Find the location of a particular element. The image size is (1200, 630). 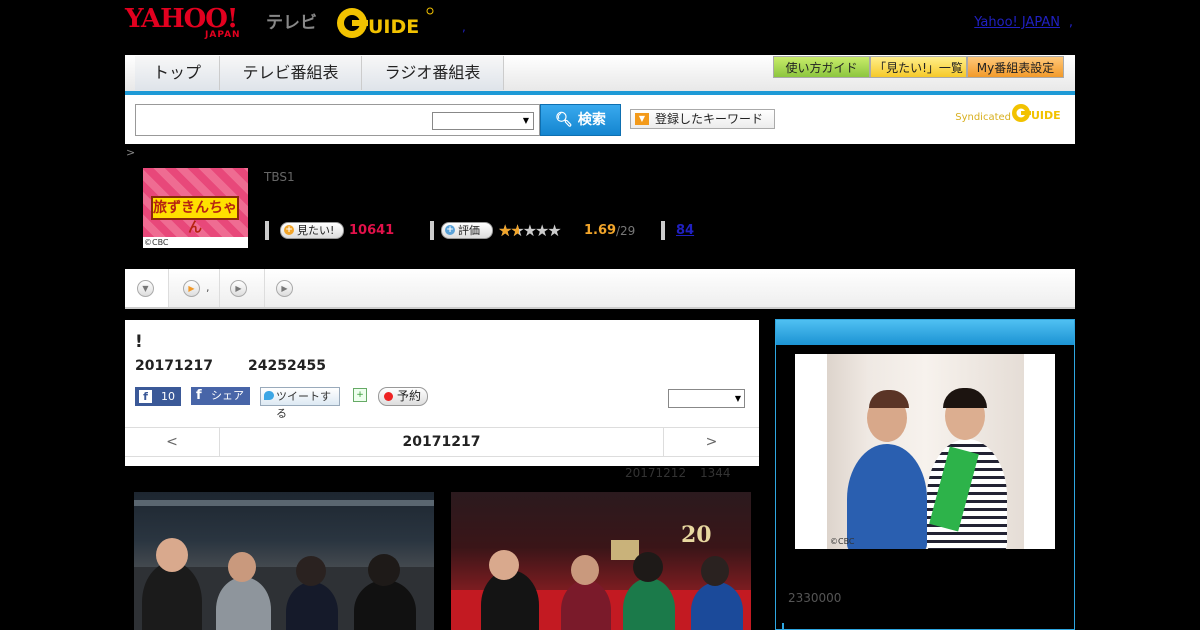

photo-overpass is located at coordinates (284, 503).